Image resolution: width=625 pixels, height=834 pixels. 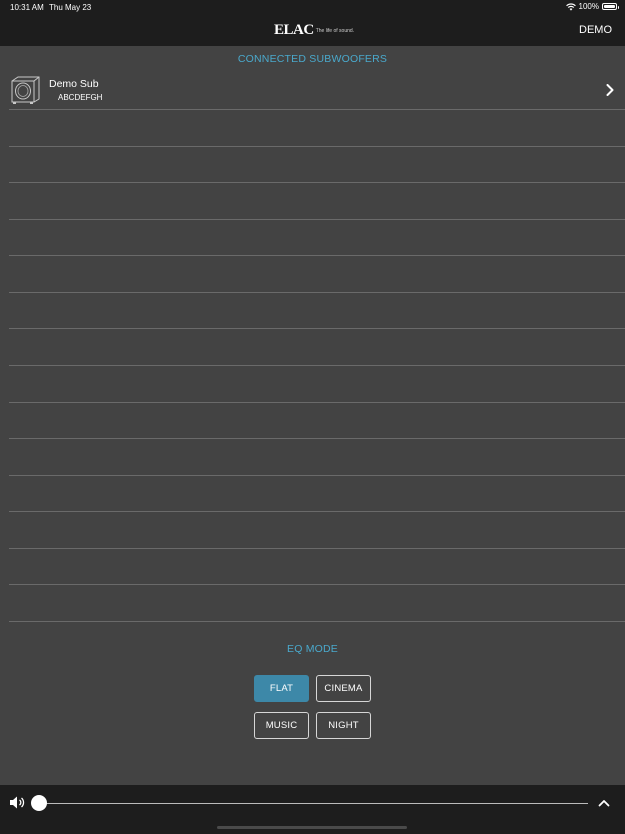 I want to click on eq-mode-title: EQ MODE, so click(x=312, y=649).